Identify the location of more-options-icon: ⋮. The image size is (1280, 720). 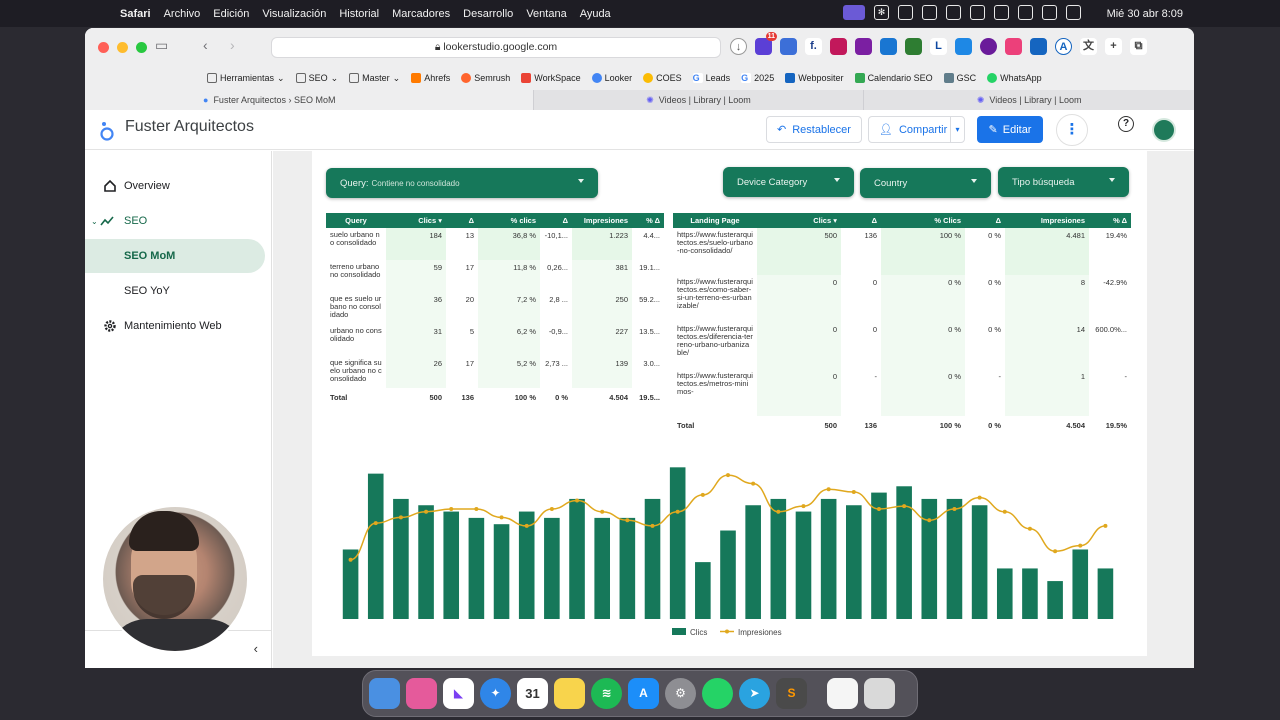
(1072, 130).